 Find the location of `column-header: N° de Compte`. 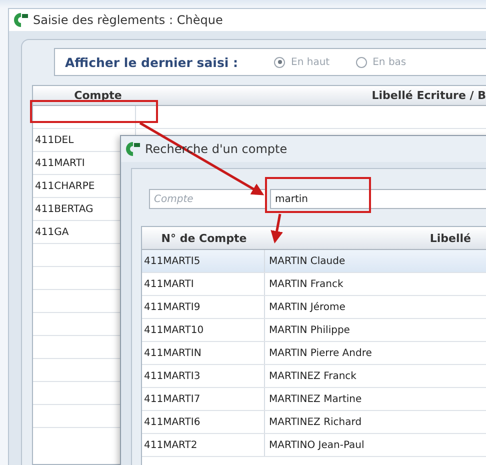

column-header: N° de Compte is located at coordinates (204, 238).